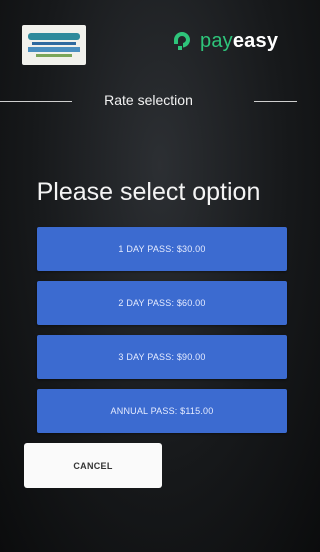  What do you see at coordinates (275, 101) in the screenshot?
I see `divider-right` at bounding box center [275, 101].